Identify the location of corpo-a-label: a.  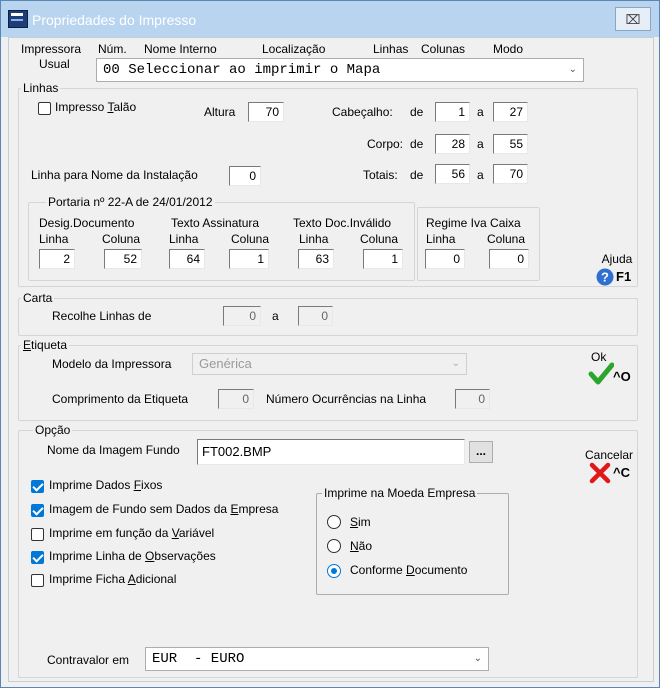
(480, 144).